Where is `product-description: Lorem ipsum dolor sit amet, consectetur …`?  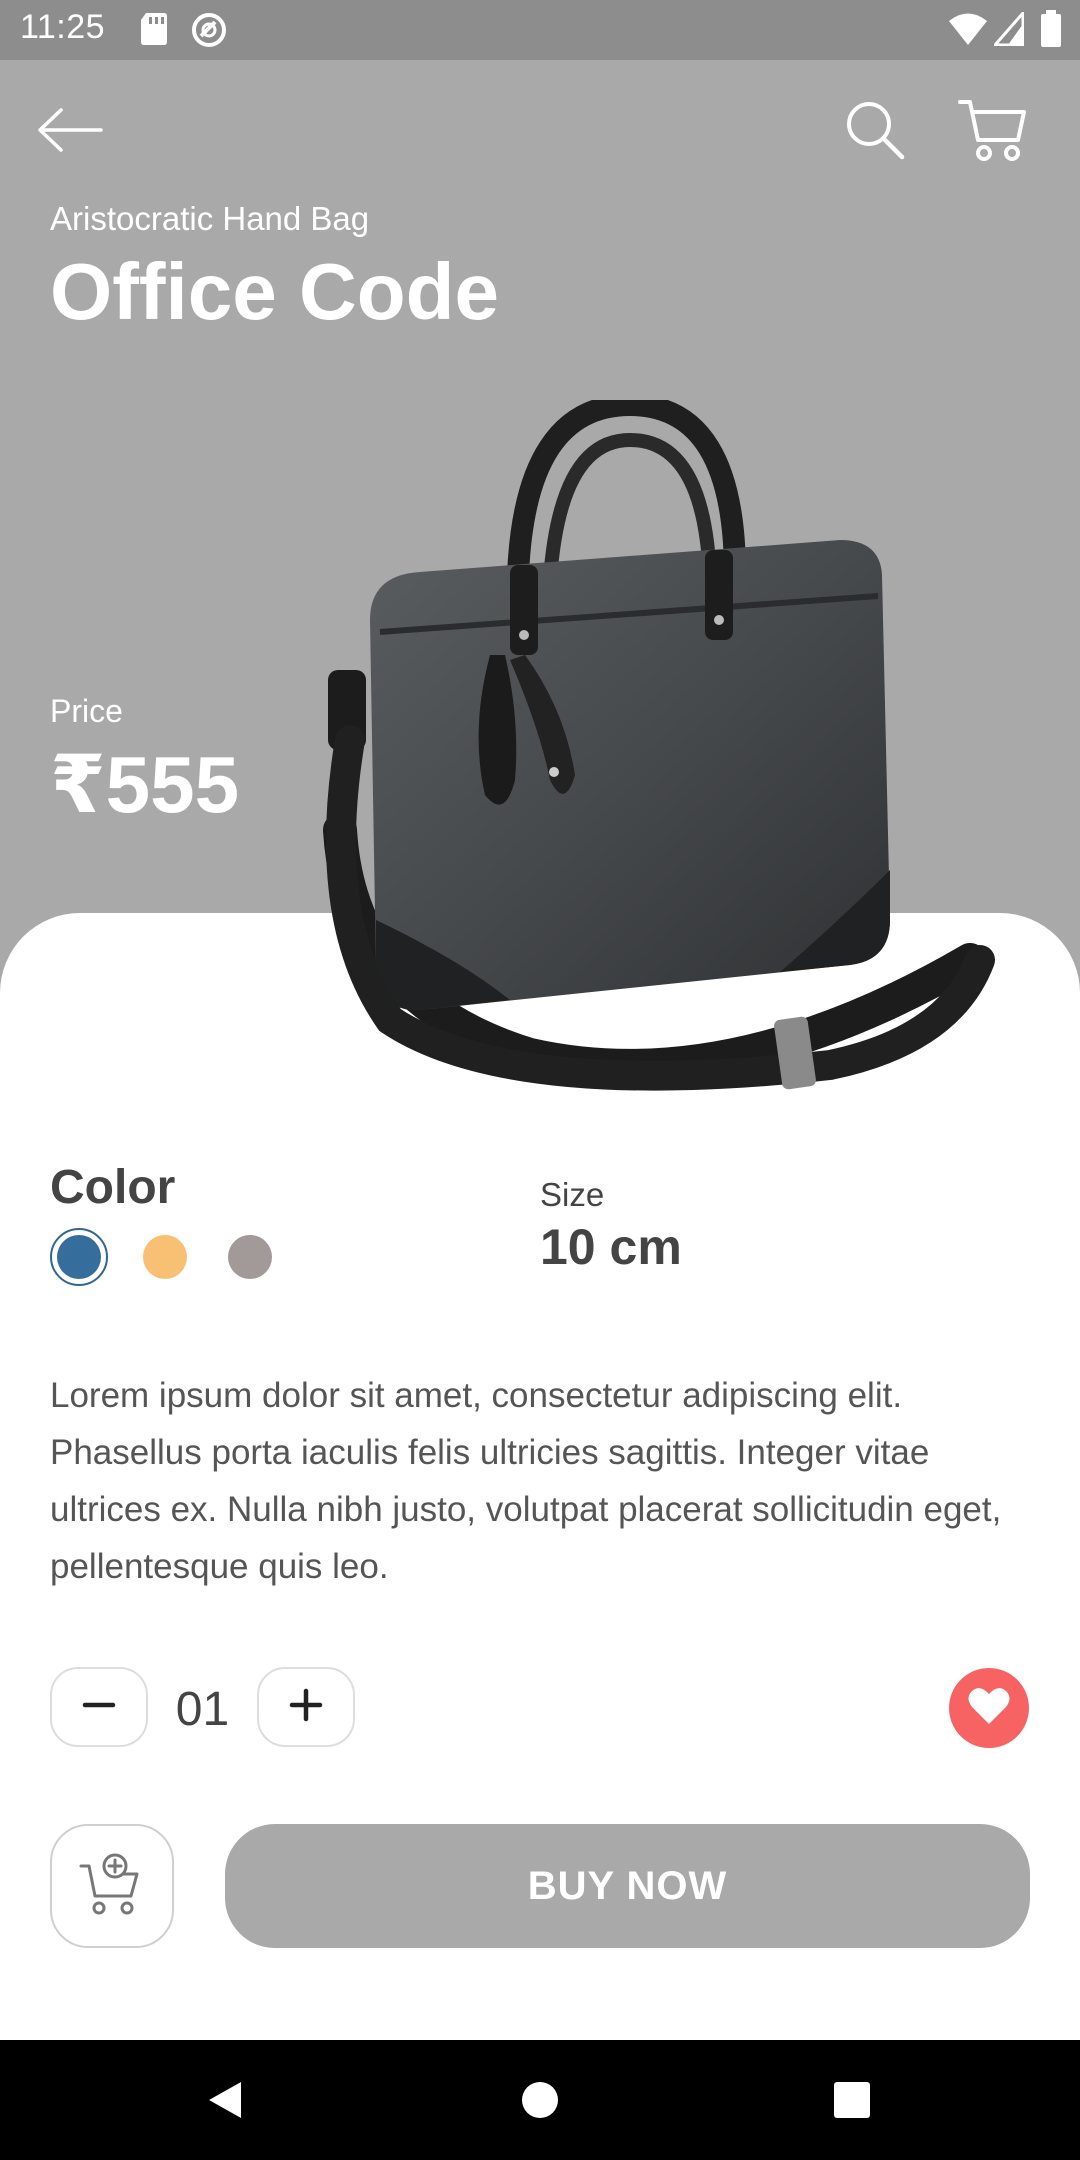
product-description: Lorem ipsum dolor sit amet, consectetur … is located at coordinates (526, 1481).